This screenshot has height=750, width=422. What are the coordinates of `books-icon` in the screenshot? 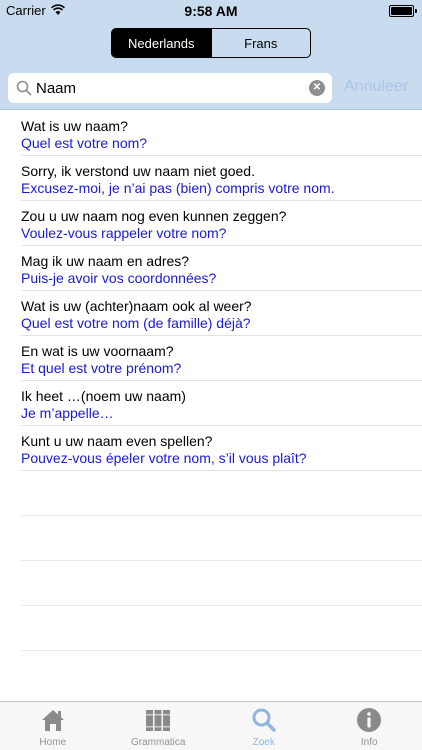 It's located at (158, 720).